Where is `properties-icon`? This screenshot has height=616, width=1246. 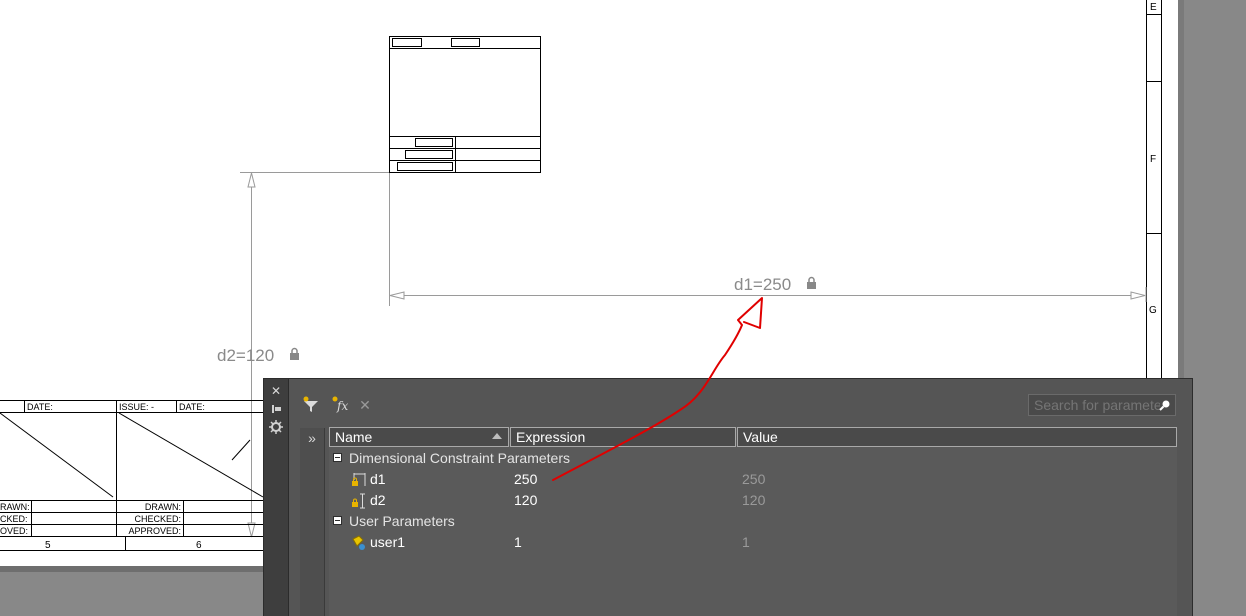
properties-icon is located at coordinates (276, 427).